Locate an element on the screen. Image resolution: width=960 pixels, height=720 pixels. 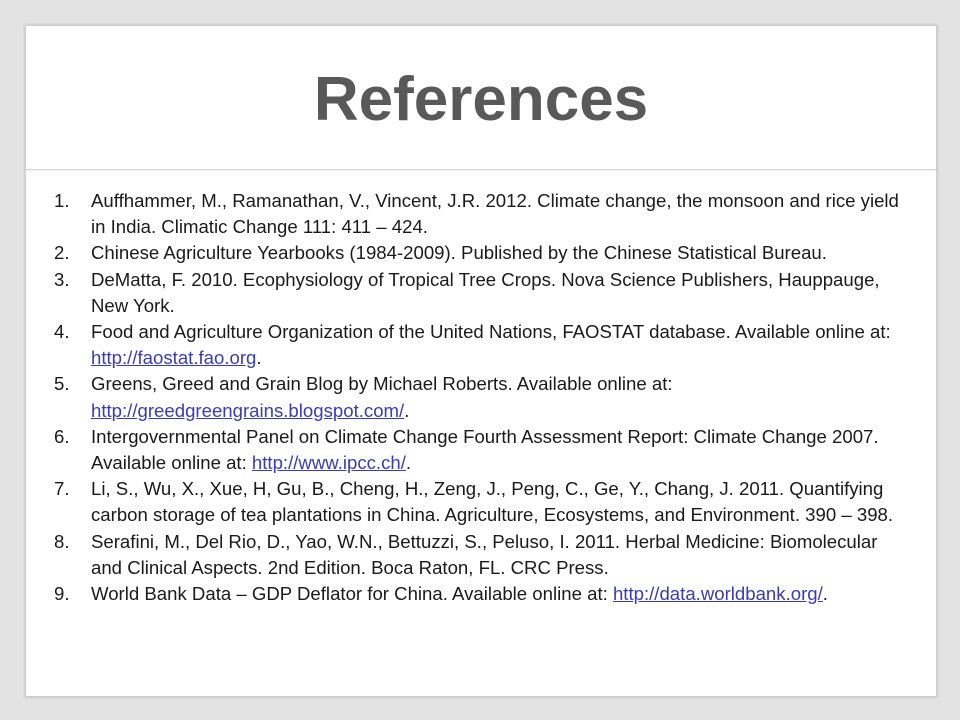
slide-title: References is located at coordinates (481, 99).